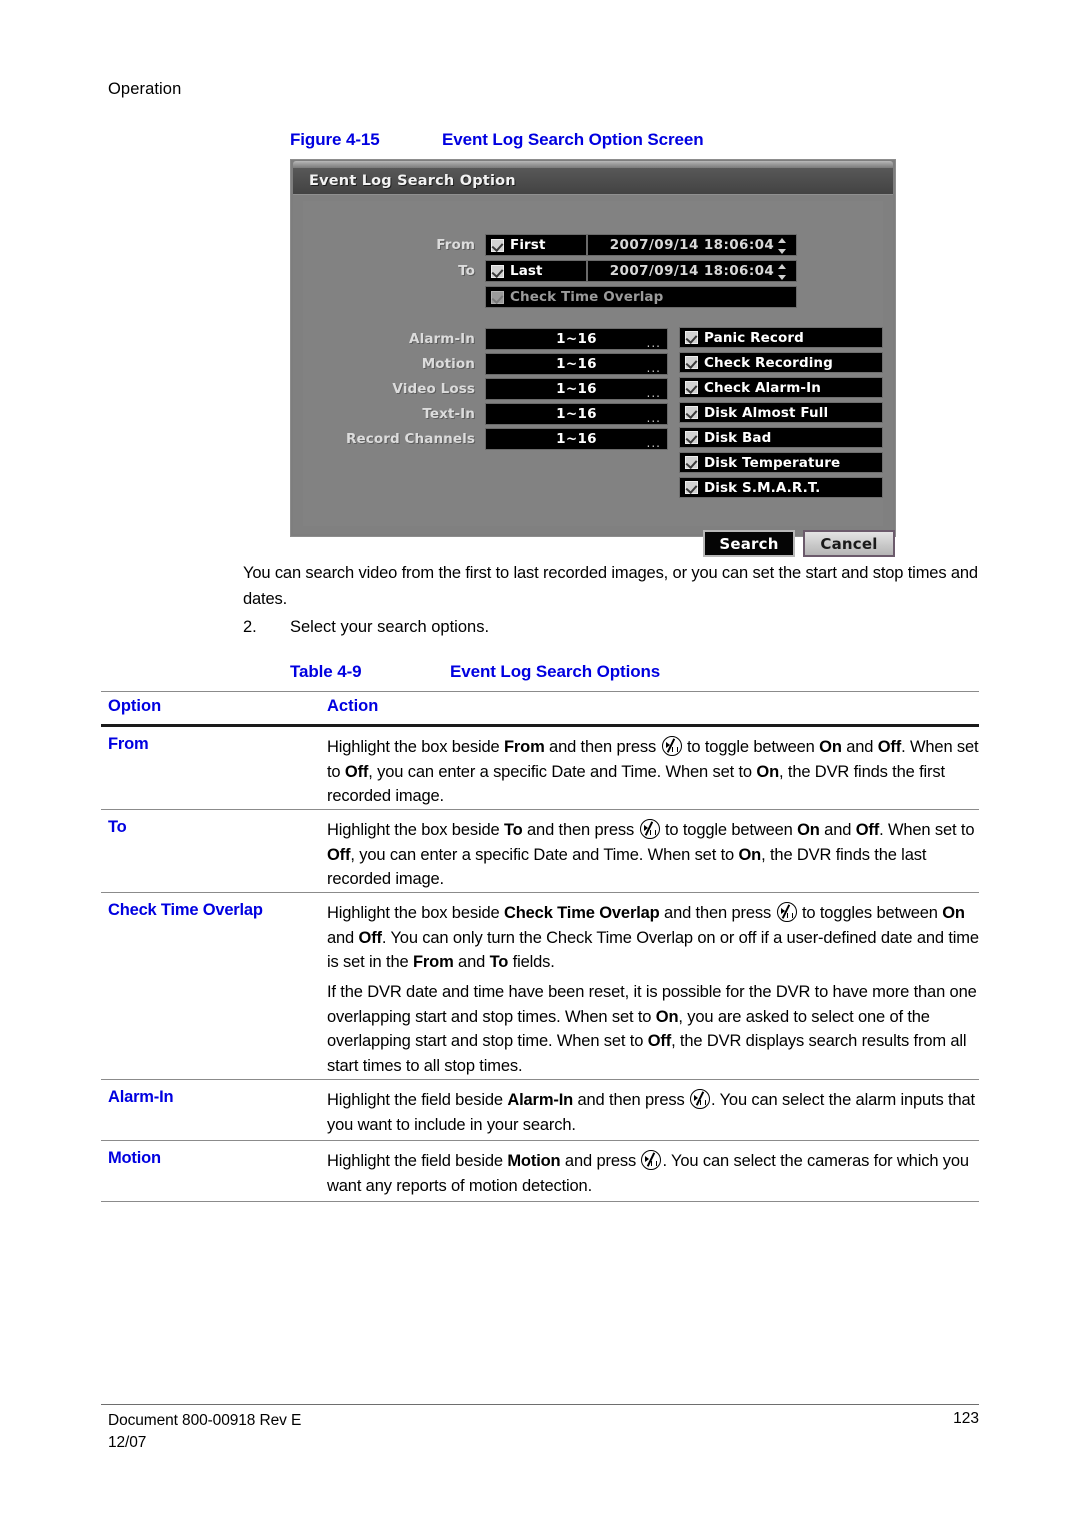 This screenshot has height=1526, width=1080. Describe the element at coordinates (573, 139) in the screenshot. I see `figure-title: Event Log Search Option Screen` at that location.